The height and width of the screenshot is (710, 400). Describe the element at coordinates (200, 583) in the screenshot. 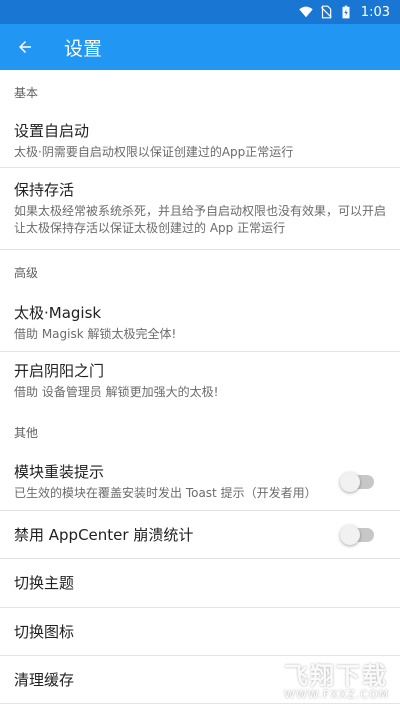

I see `pref-theme: 切换主题` at that location.